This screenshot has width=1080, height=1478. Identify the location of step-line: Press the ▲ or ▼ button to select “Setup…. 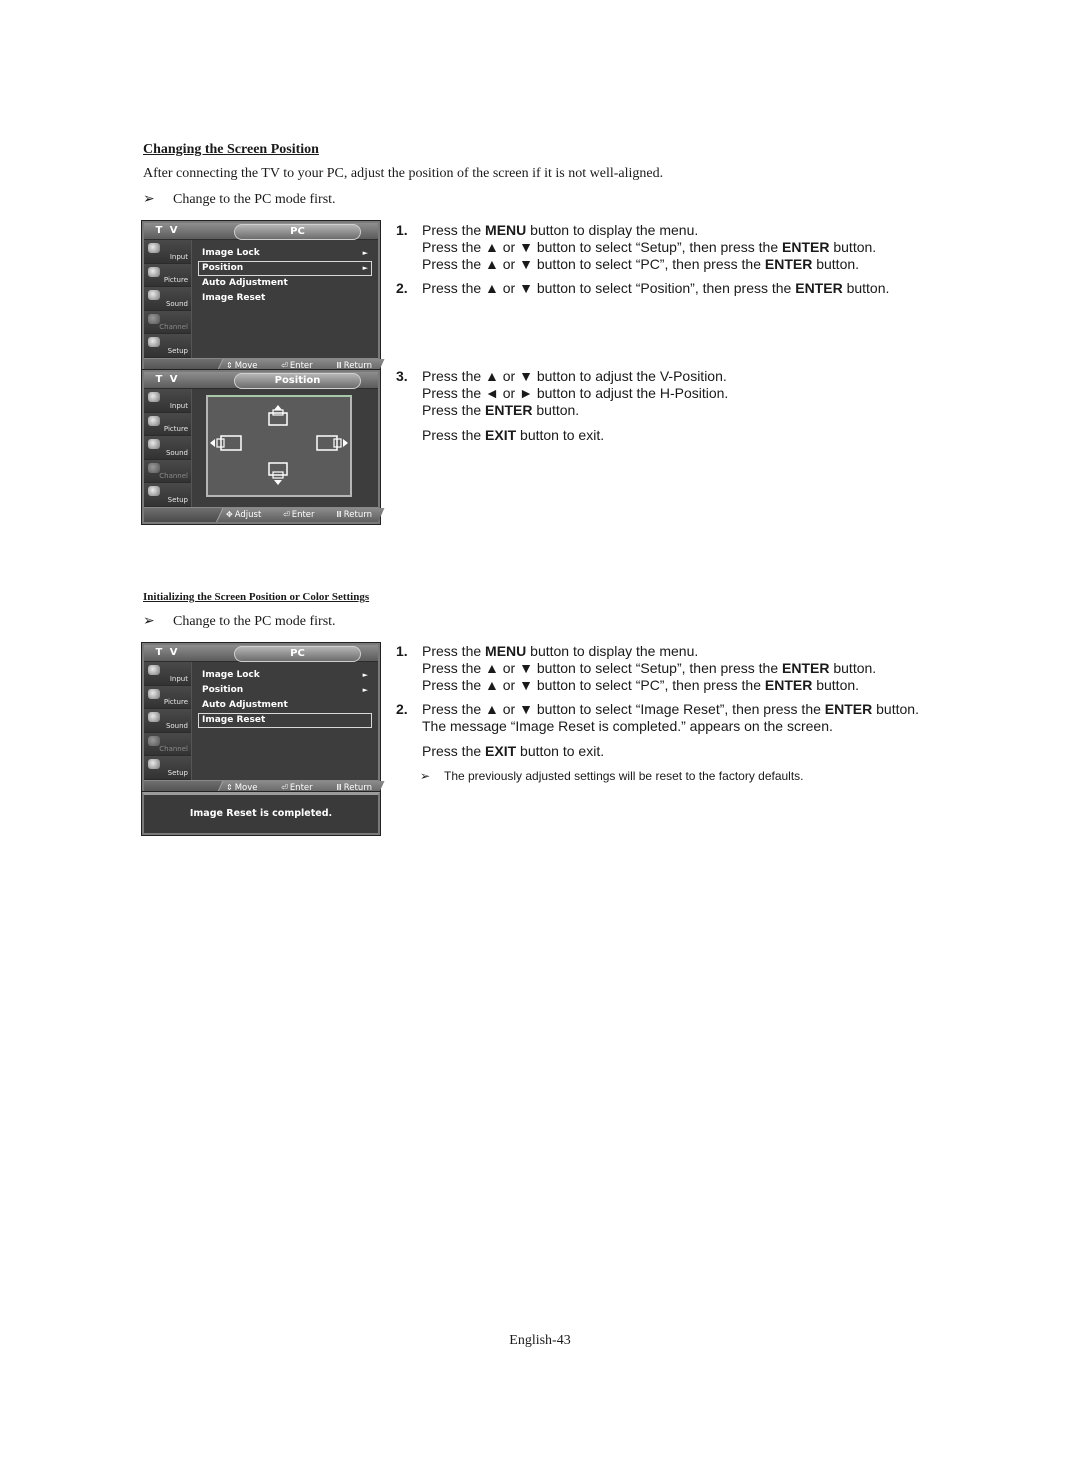
(670, 668).